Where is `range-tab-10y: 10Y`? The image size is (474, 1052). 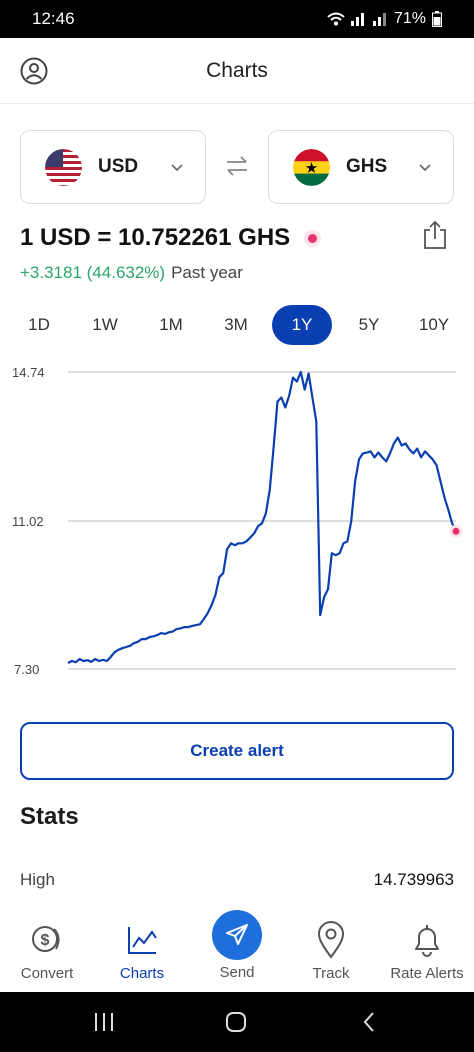 range-tab-10y: 10Y is located at coordinates (434, 325).